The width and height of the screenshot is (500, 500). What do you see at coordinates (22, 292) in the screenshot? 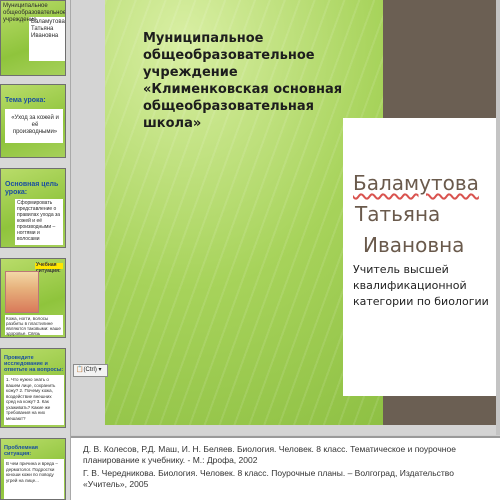
I see `skin-diagram-image` at bounding box center [22, 292].